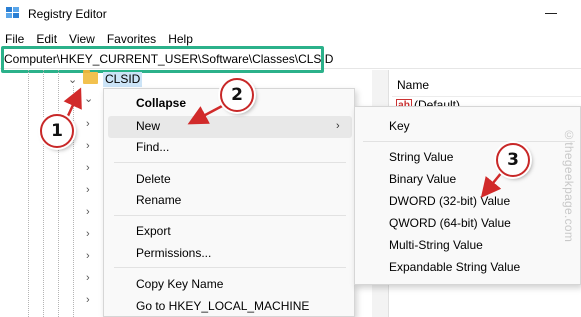 Image resolution: width=581 pixels, height=317 pixels. Describe the element at coordinates (161, 103) in the screenshot. I see `menu-item-collapse: Collapse` at that location.